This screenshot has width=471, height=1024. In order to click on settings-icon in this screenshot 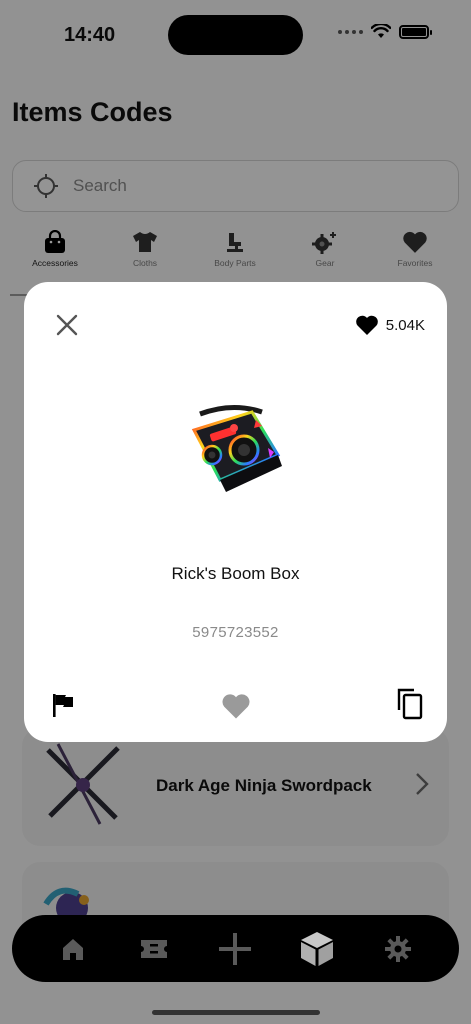, I will do `click(398, 948)`.